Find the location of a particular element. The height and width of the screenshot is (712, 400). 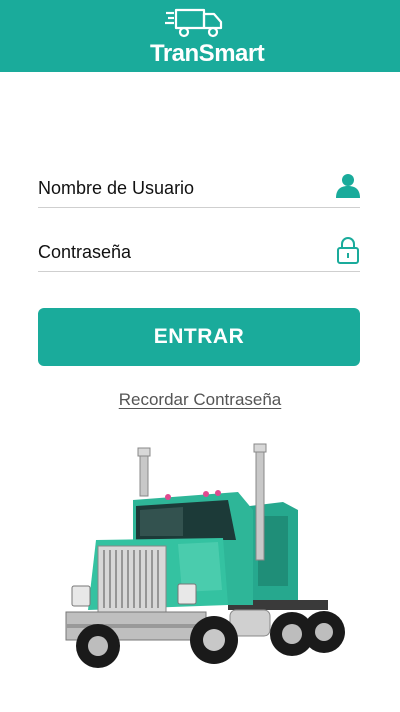

lock-icon is located at coordinates (348, 250).